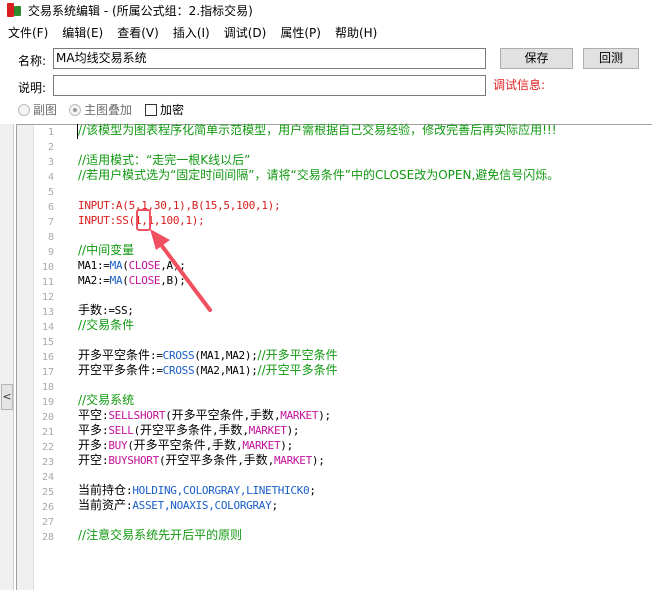 The height and width of the screenshot is (590, 652). Describe the element at coordinates (7, 397) in the screenshot. I see `collapse-arrow-icon: <` at that location.